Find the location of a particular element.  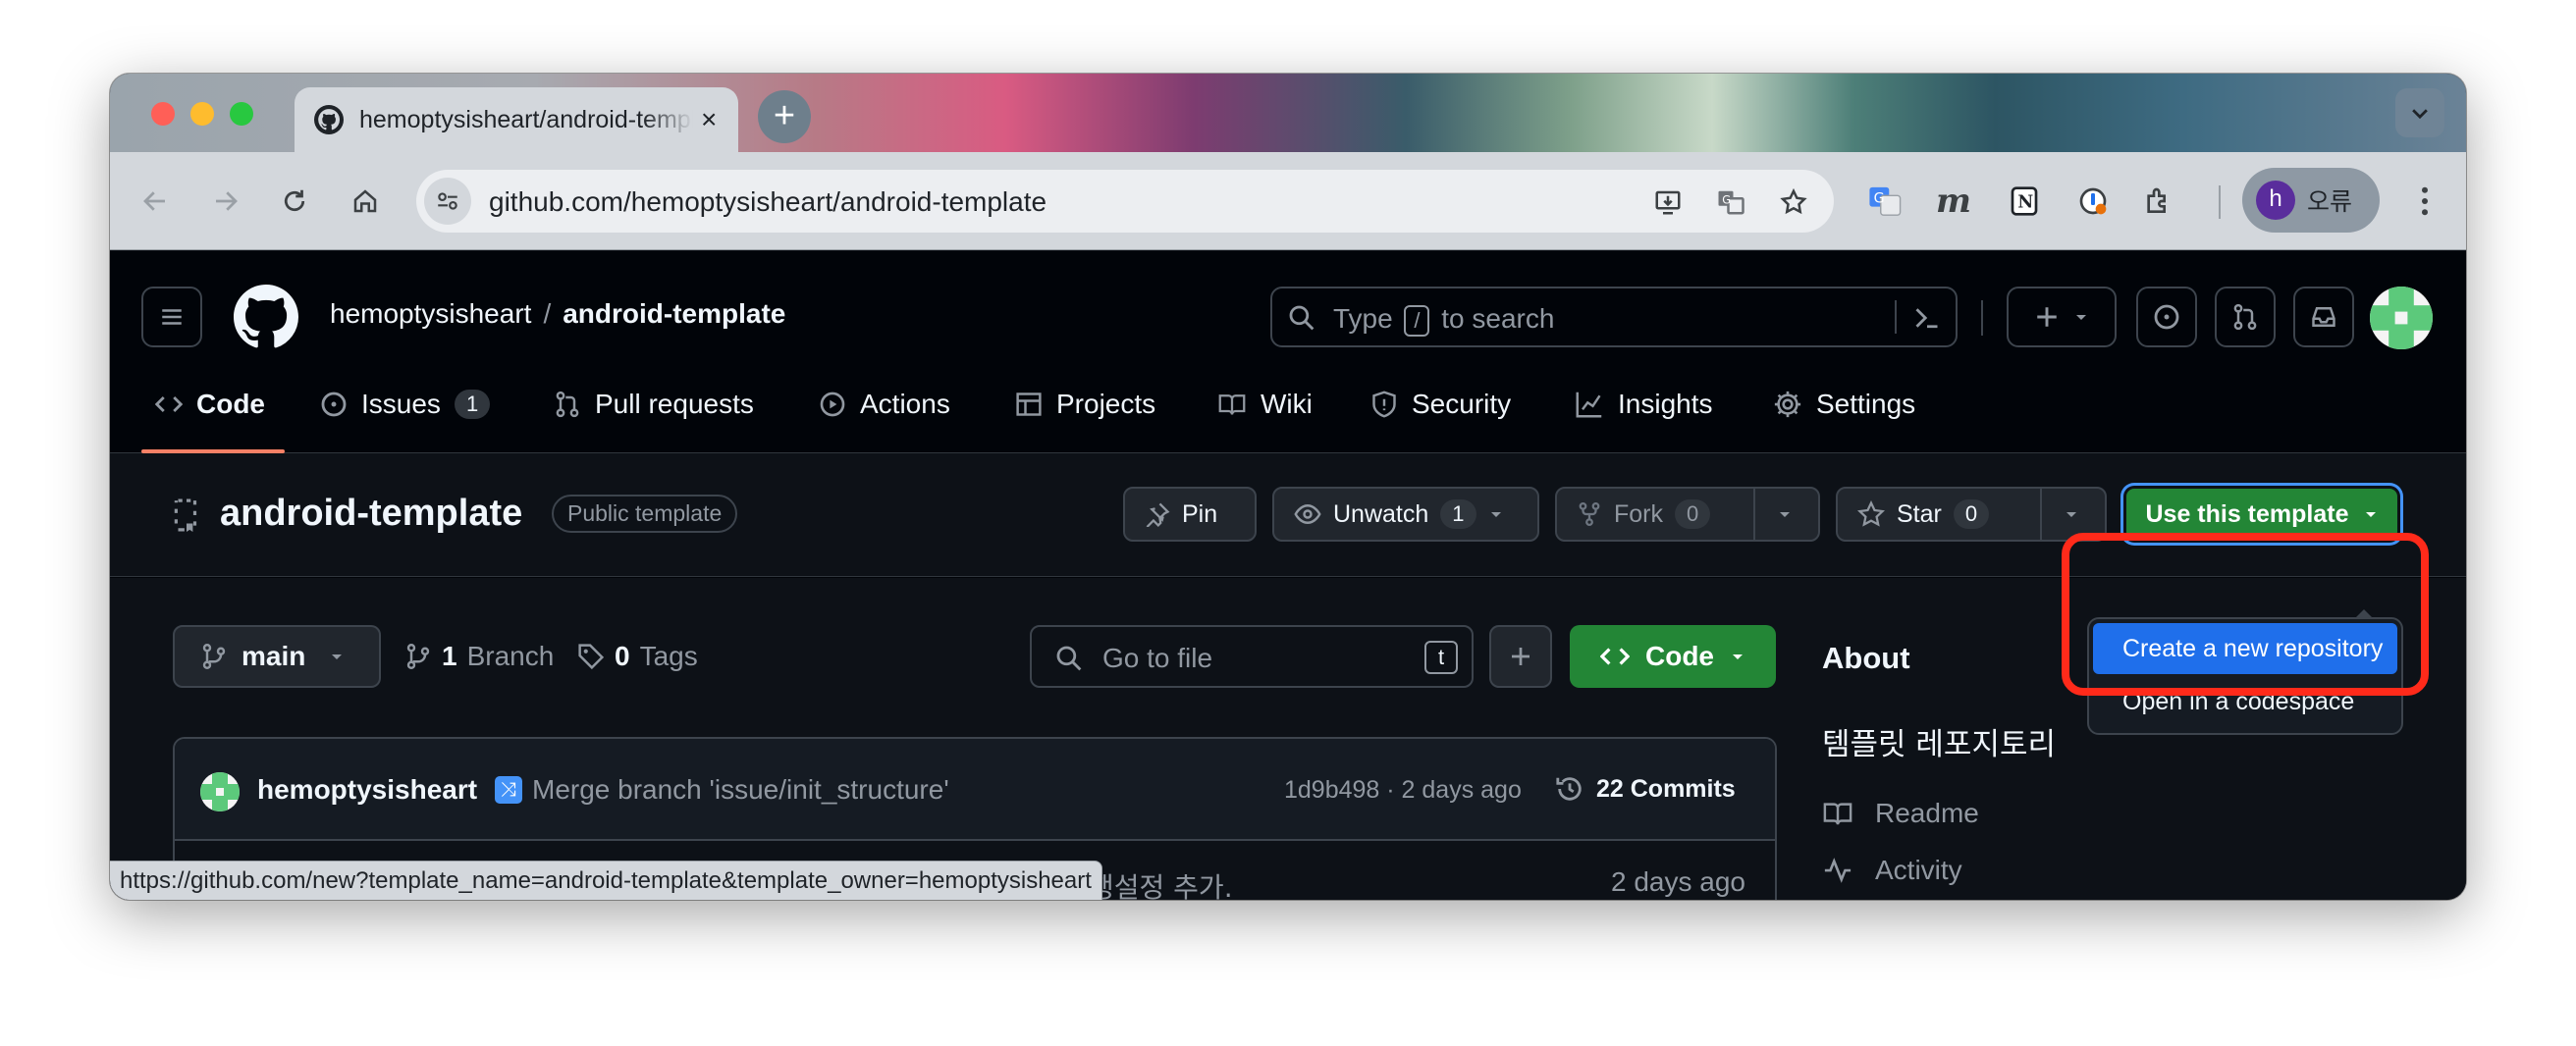

new-tab-button: + is located at coordinates (784, 116).